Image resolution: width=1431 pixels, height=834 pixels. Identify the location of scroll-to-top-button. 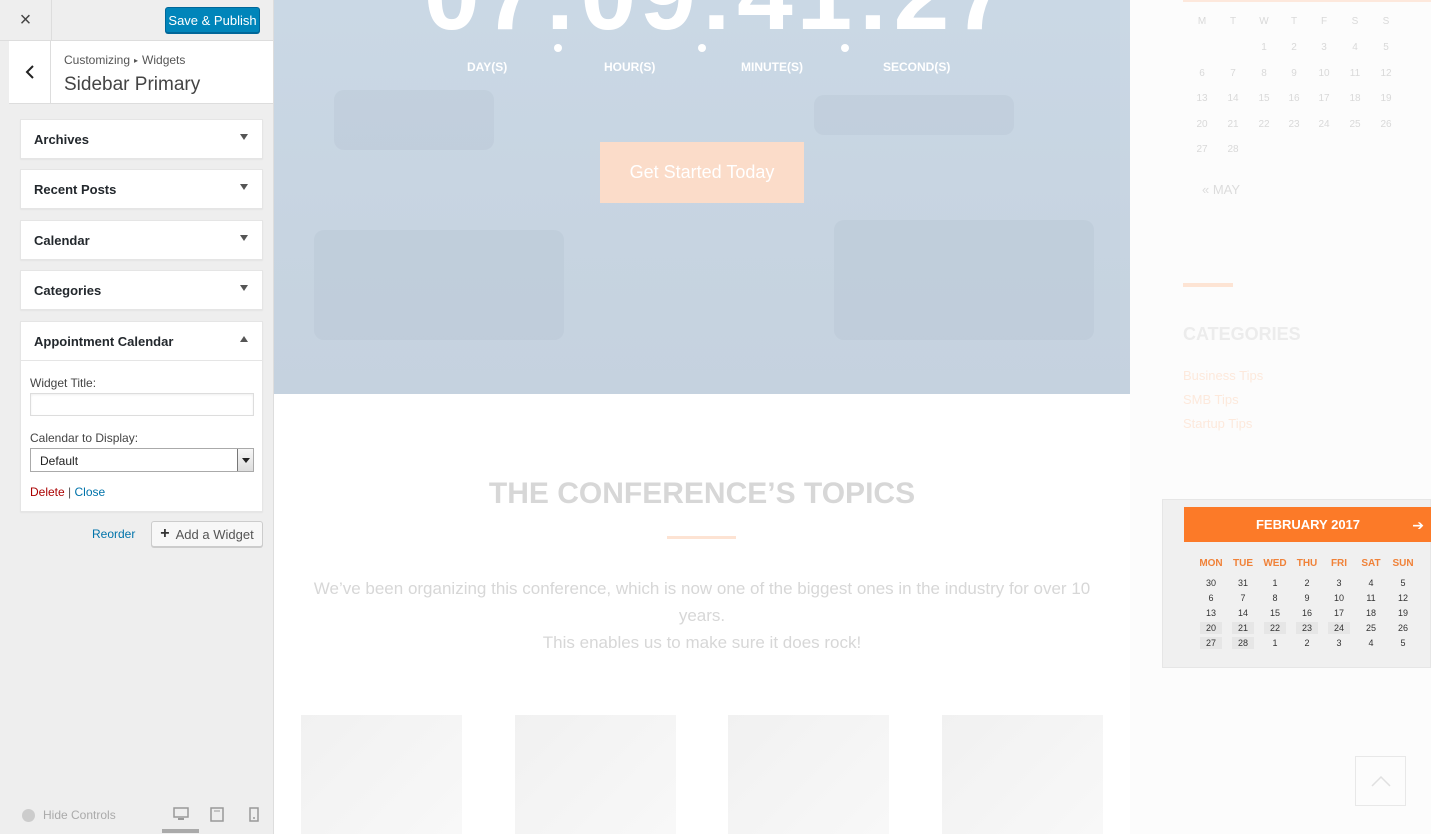
(1380, 781).